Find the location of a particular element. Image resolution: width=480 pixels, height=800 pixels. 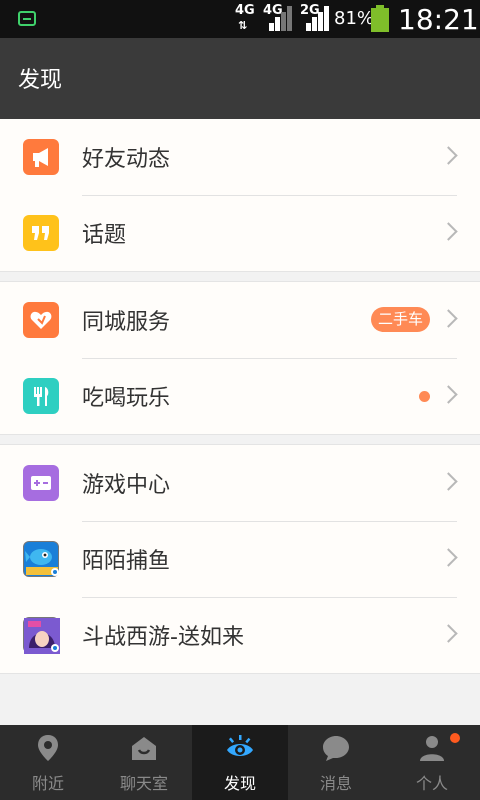

tab-label: 聊天室 is located at coordinates (143, 783).